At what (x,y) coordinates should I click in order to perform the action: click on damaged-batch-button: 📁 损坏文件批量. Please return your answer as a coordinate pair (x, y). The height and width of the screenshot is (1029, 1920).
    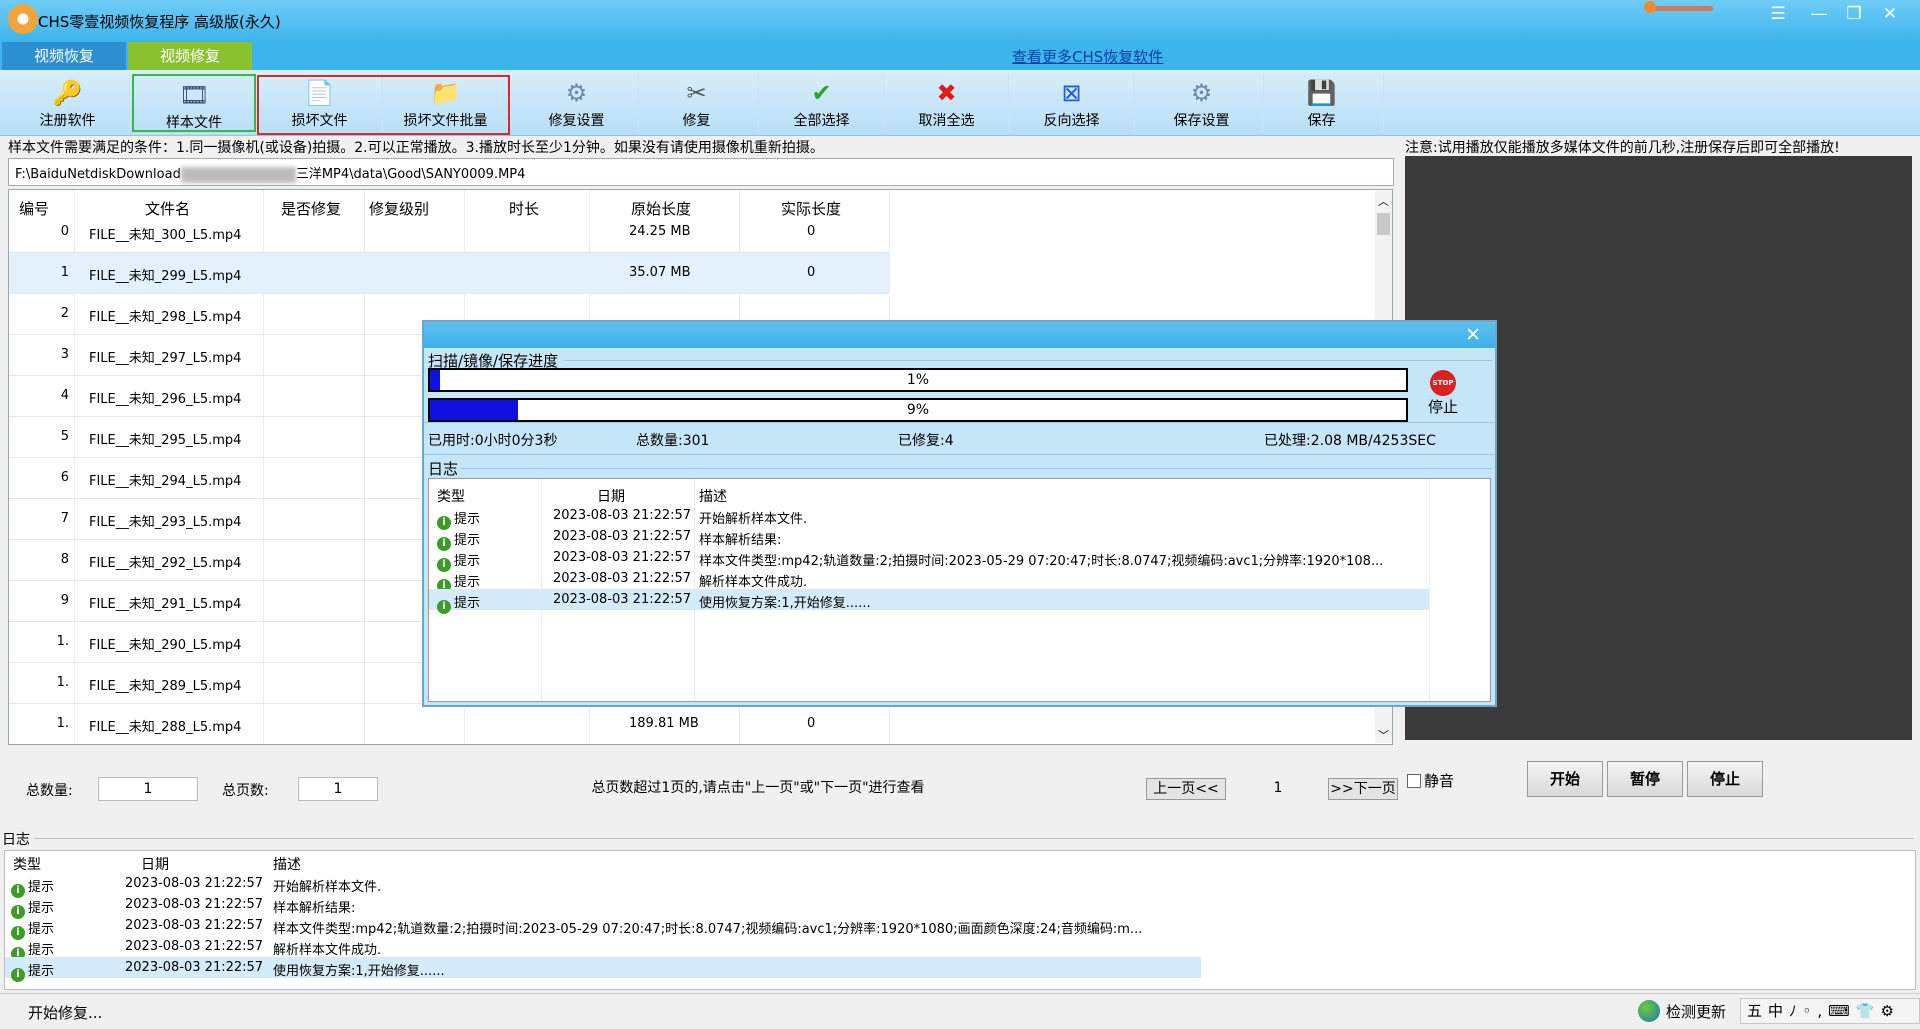
    Looking at the image, I should click on (446, 103).